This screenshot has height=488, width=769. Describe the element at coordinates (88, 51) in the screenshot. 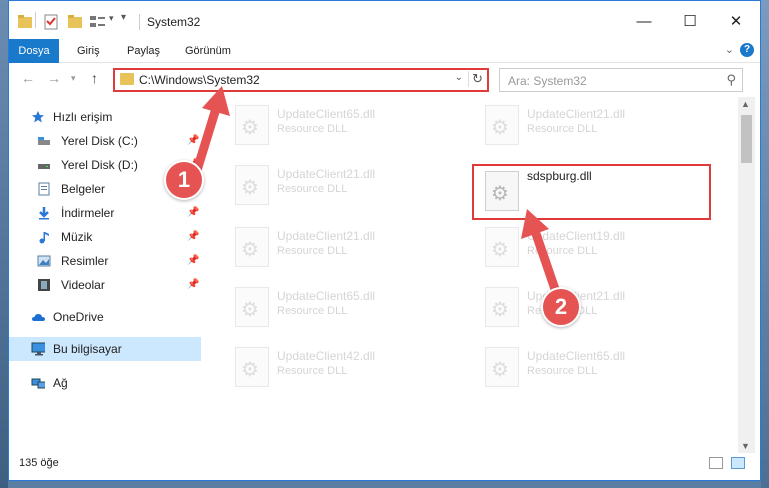

I see `tab-home: Giriş` at that location.